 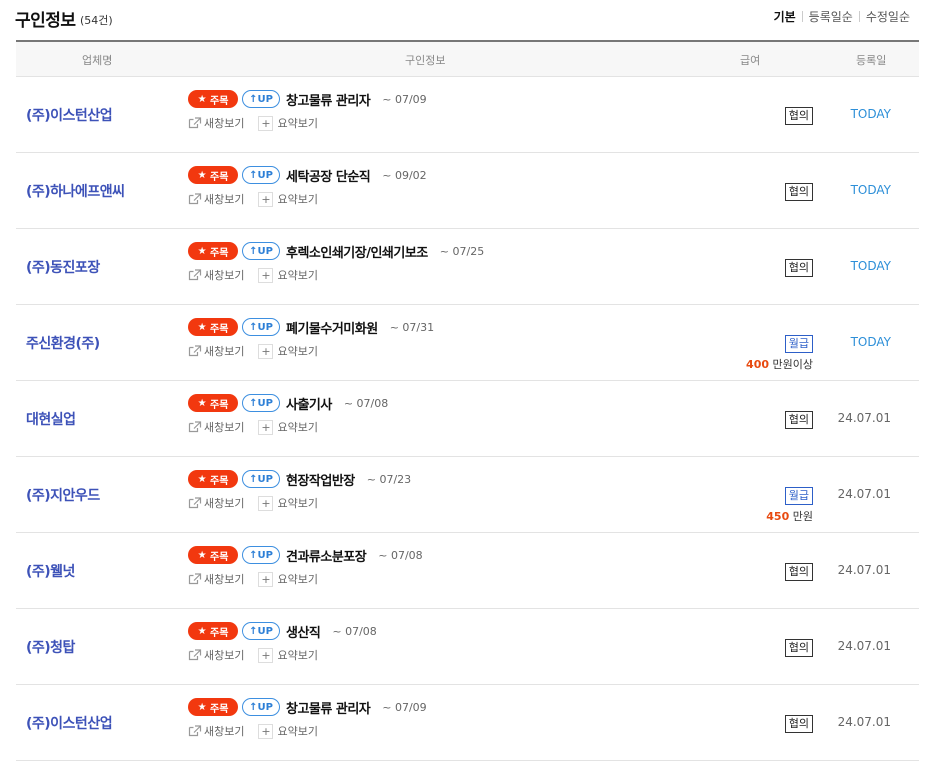 What do you see at coordinates (63, 495) in the screenshot?
I see `company-name: (주)지안우드` at bounding box center [63, 495].